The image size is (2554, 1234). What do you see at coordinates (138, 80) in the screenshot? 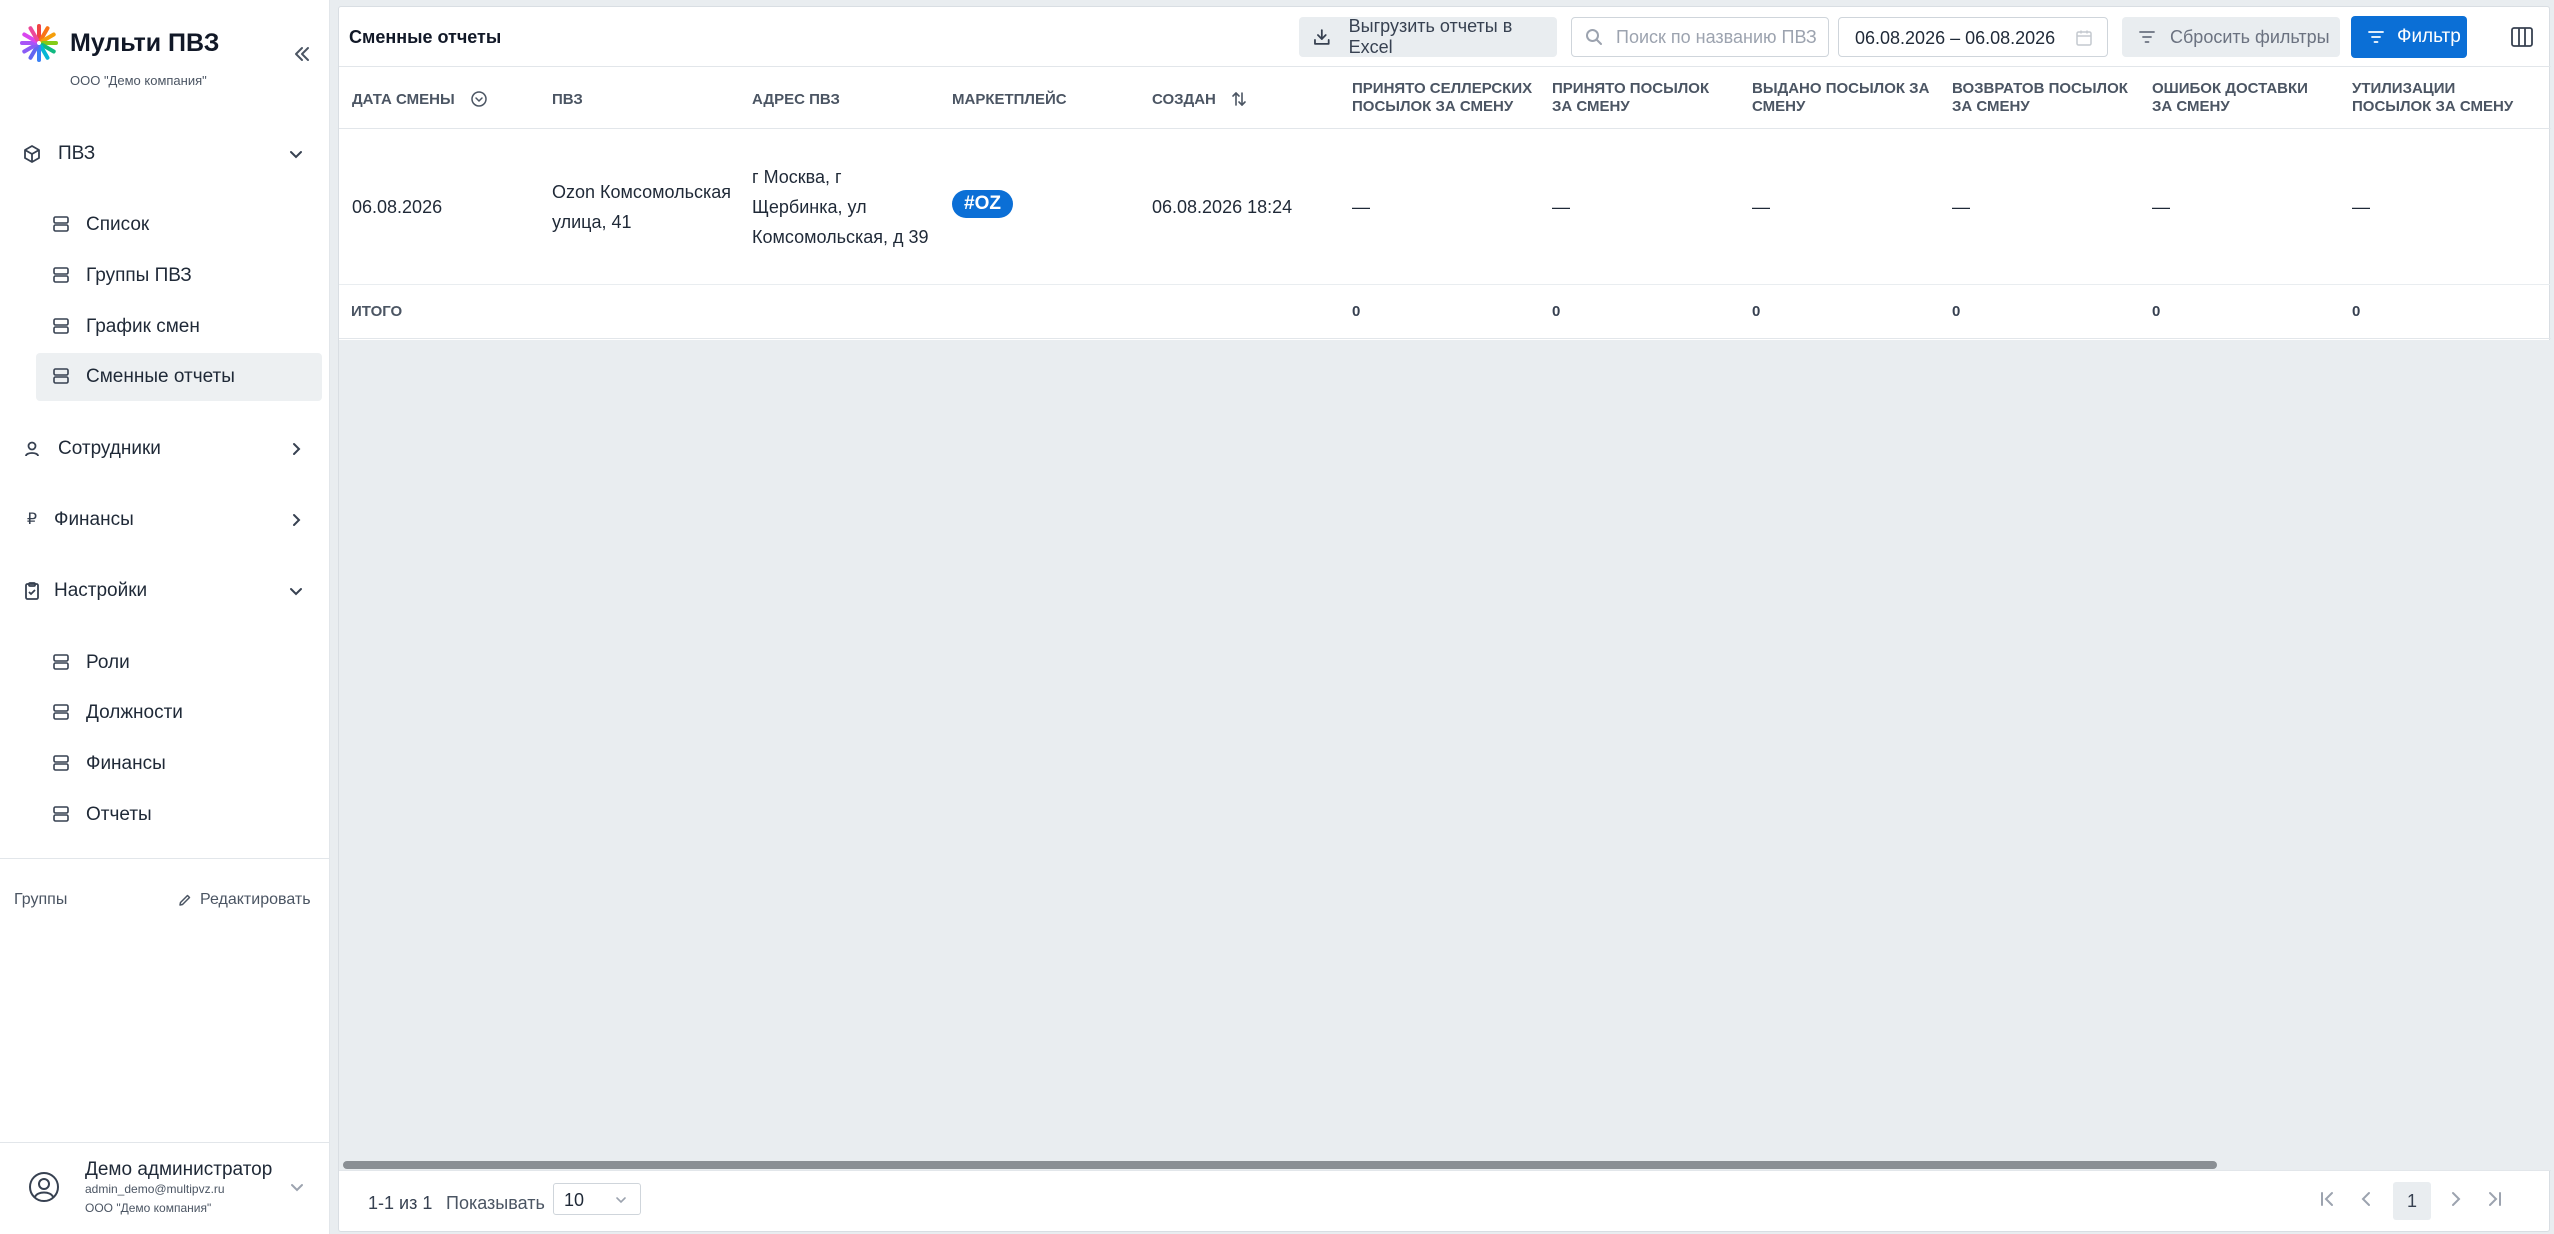
I see `brand-subtitle: ООО "Демо компания"` at bounding box center [138, 80].